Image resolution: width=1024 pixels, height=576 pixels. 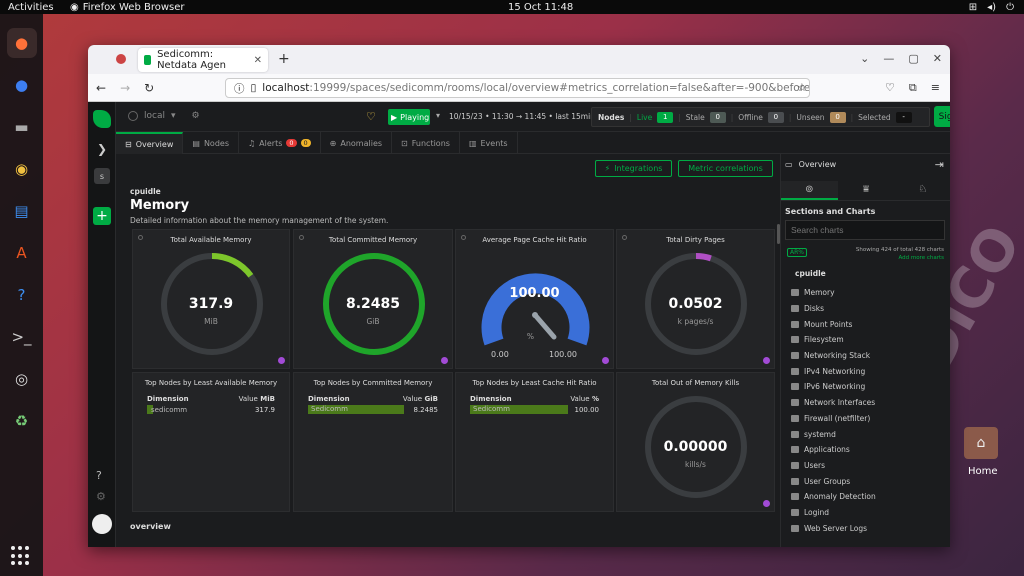 I want to click on minimize-icon: —, so click(x=888, y=58).